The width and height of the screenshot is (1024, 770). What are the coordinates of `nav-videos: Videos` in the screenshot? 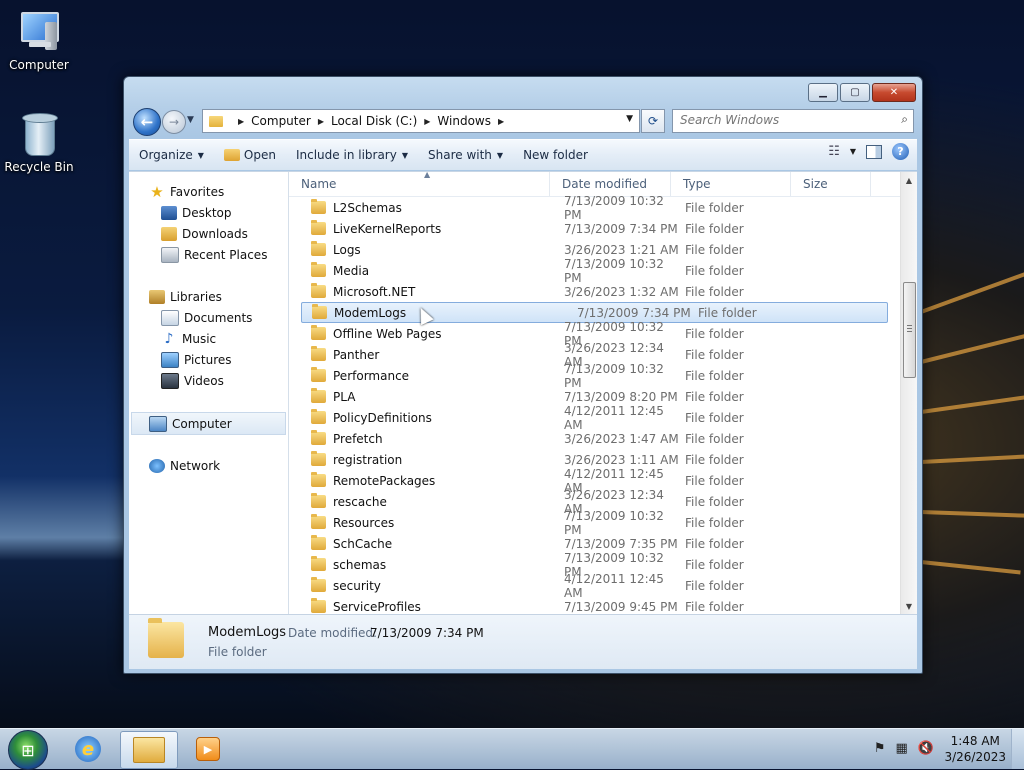 It's located at (208, 380).